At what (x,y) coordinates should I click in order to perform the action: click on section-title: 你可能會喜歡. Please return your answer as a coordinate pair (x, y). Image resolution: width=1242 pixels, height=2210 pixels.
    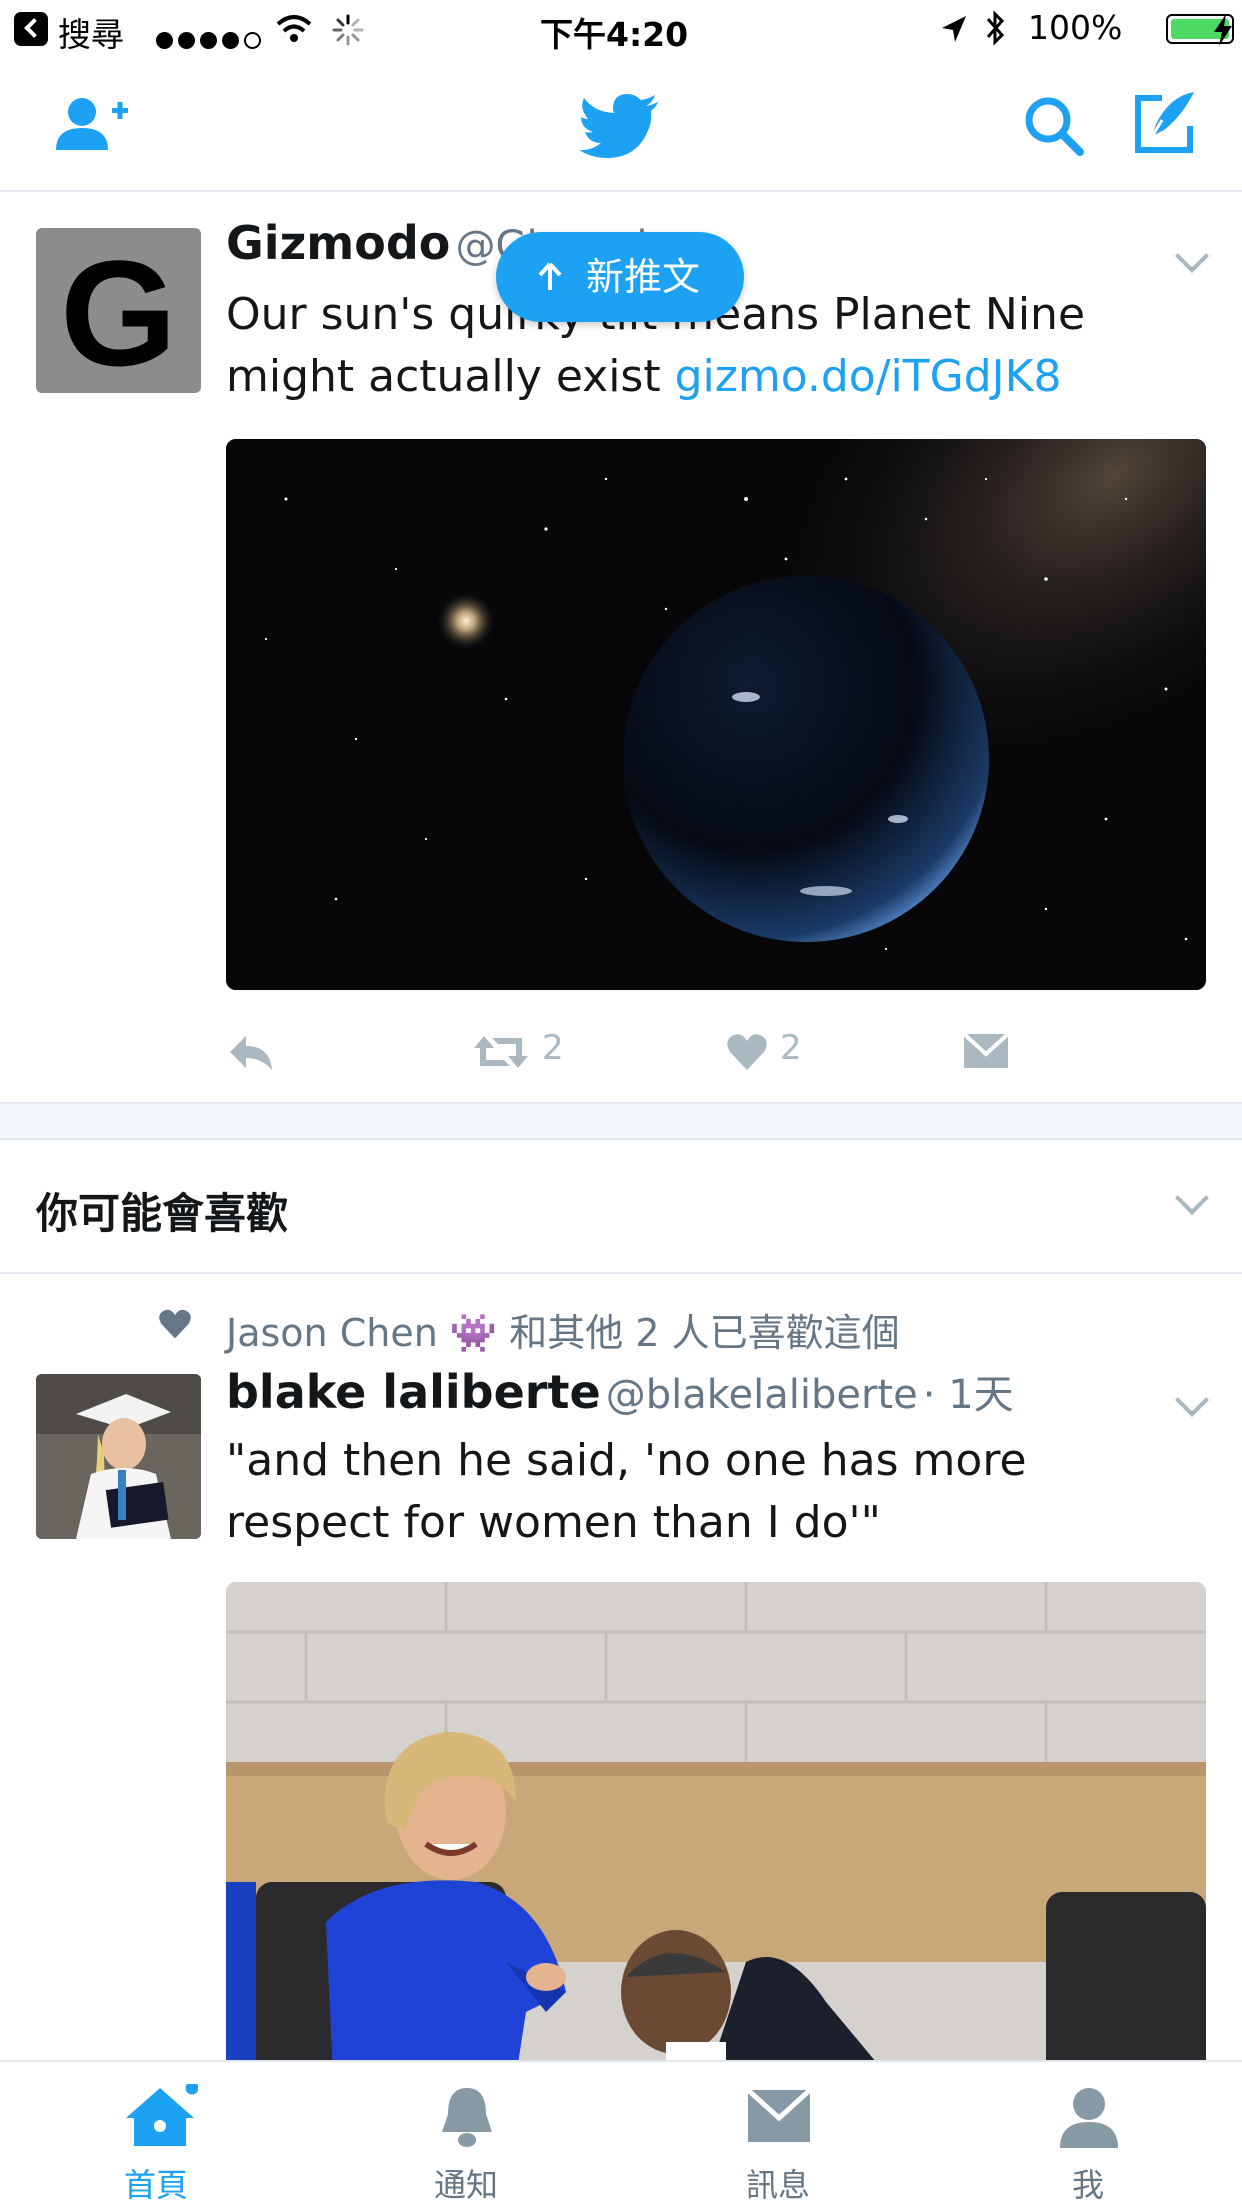
    Looking at the image, I should click on (162, 1213).